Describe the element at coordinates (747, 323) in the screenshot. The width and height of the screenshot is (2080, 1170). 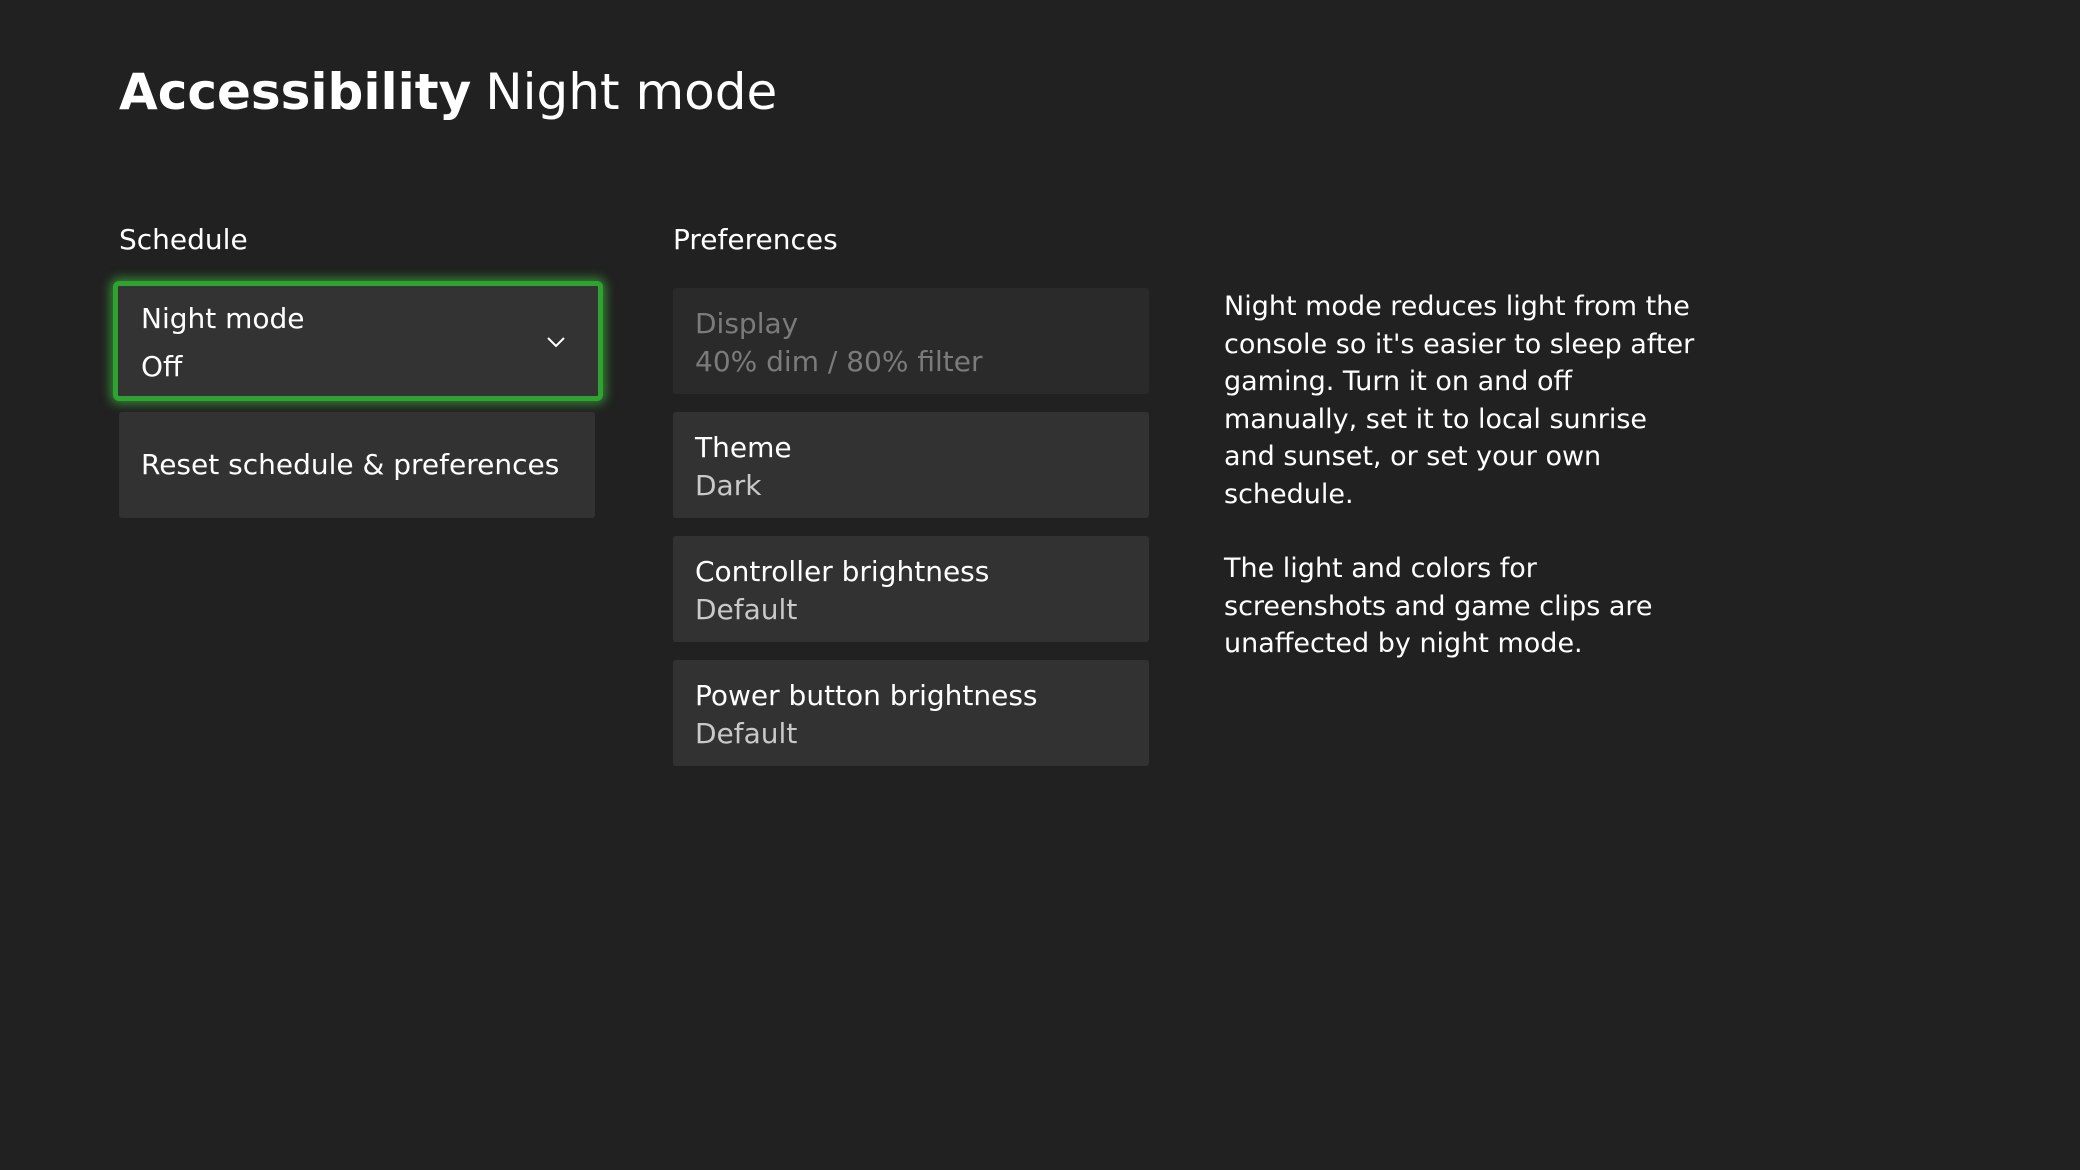
I see `display-preference-label: Display` at that location.